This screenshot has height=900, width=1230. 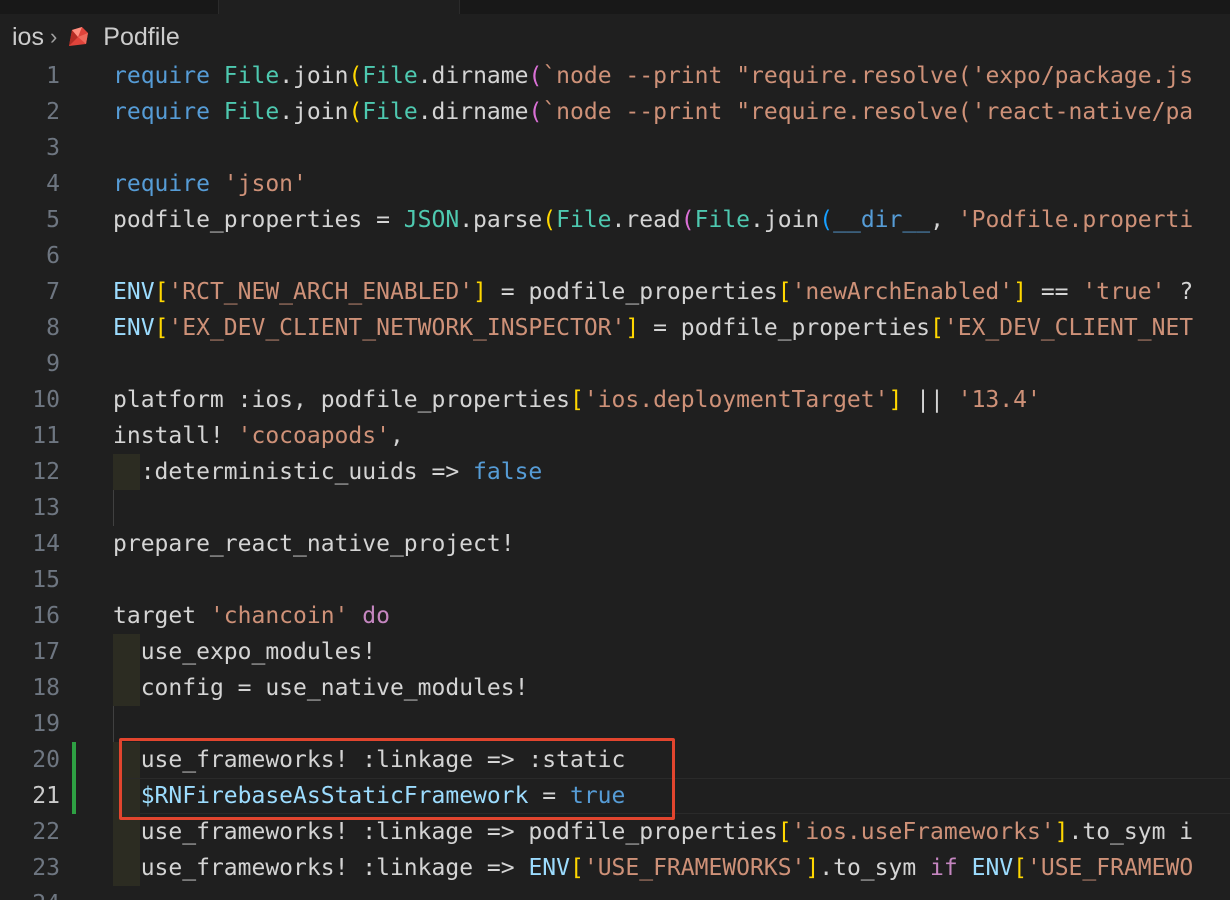 I want to click on code-line: 14 prepare_react_native_project!, so click(x=615, y=544).